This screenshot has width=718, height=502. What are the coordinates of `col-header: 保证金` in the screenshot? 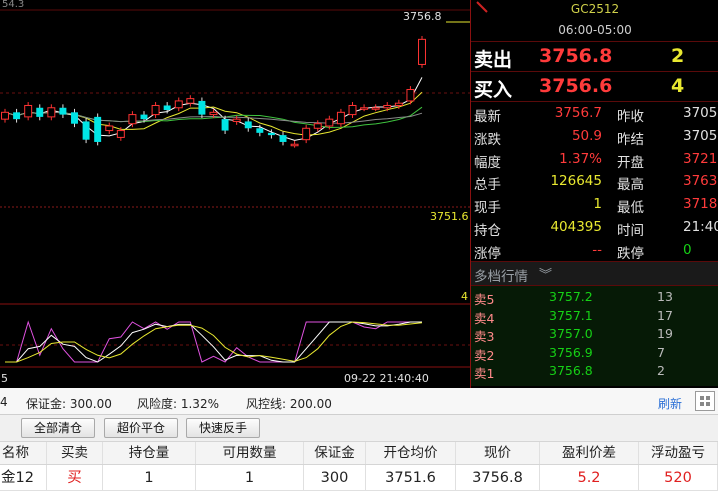 It's located at (335, 453).